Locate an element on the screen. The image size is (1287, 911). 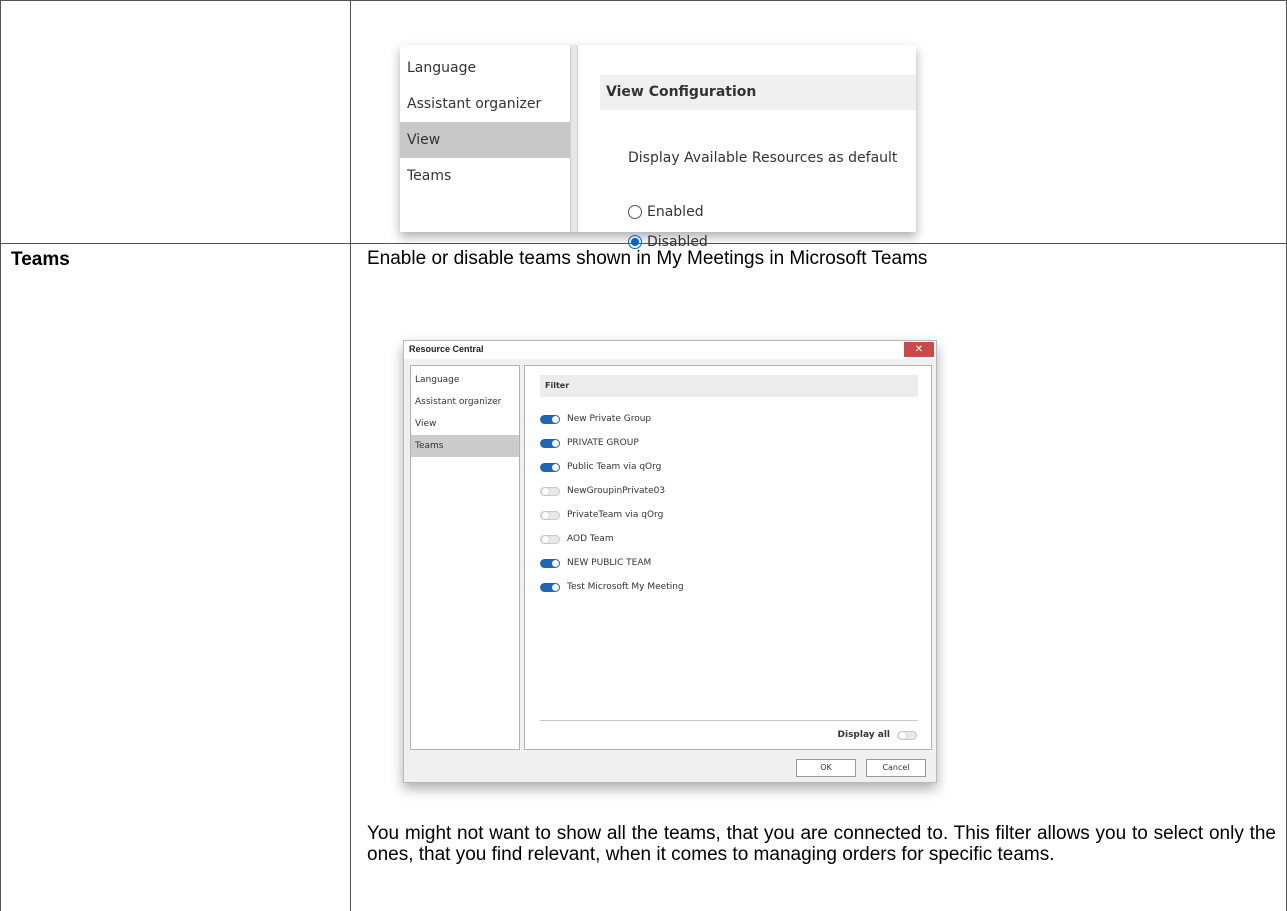
team-name: AOD Team is located at coordinates (590, 539).